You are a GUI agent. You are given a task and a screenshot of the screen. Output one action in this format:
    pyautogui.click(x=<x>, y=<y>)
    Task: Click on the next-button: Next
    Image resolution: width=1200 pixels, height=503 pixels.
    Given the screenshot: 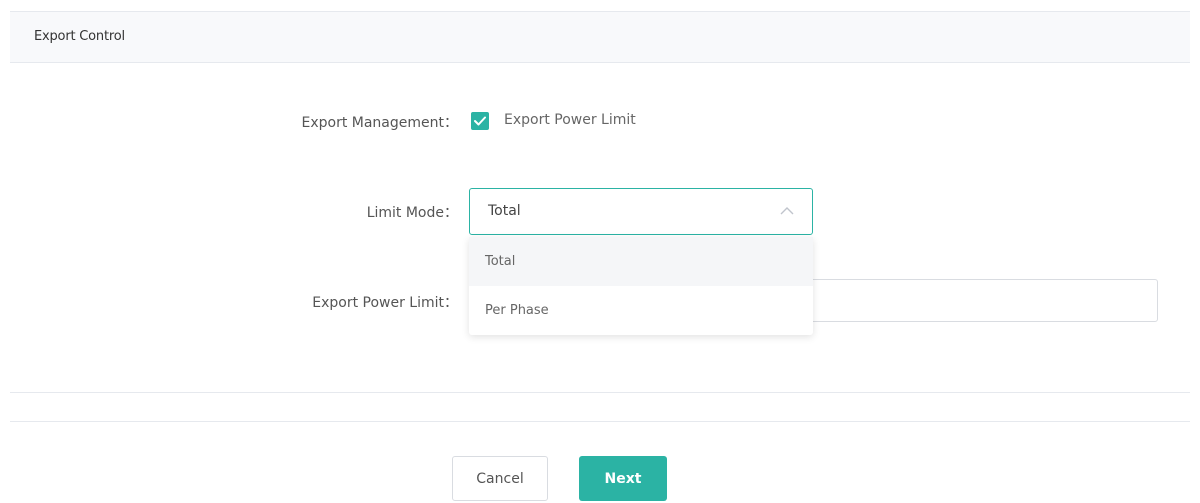 What is the action you would take?
    pyautogui.click(x=623, y=478)
    